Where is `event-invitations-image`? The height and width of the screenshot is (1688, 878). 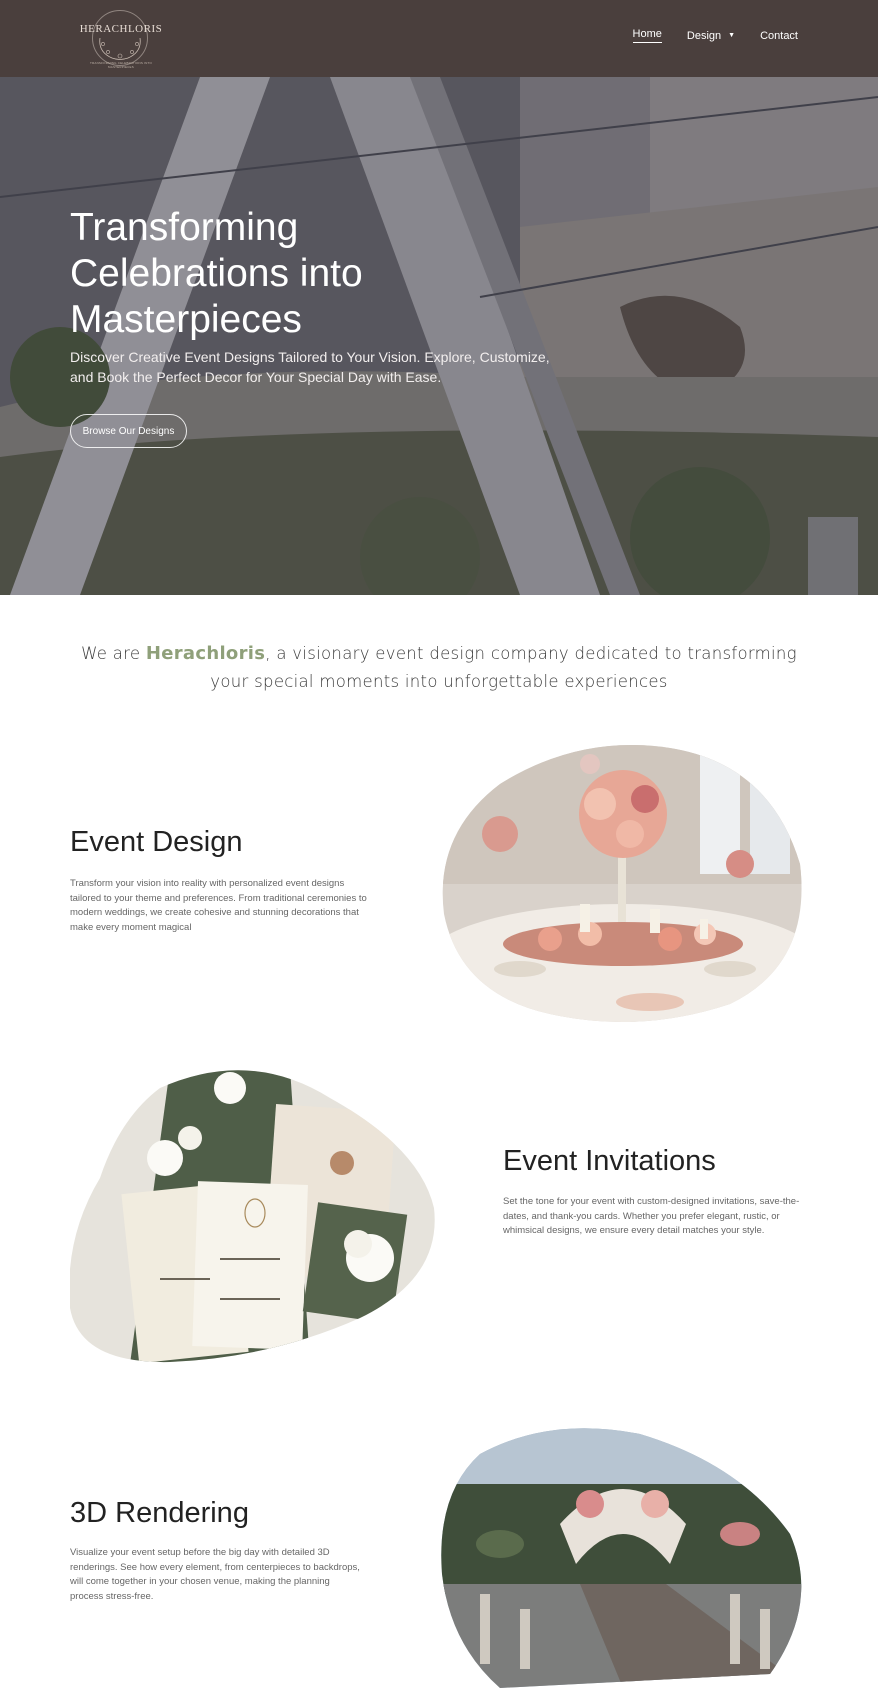
event-invitations-image is located at coordinates (252, 1216).